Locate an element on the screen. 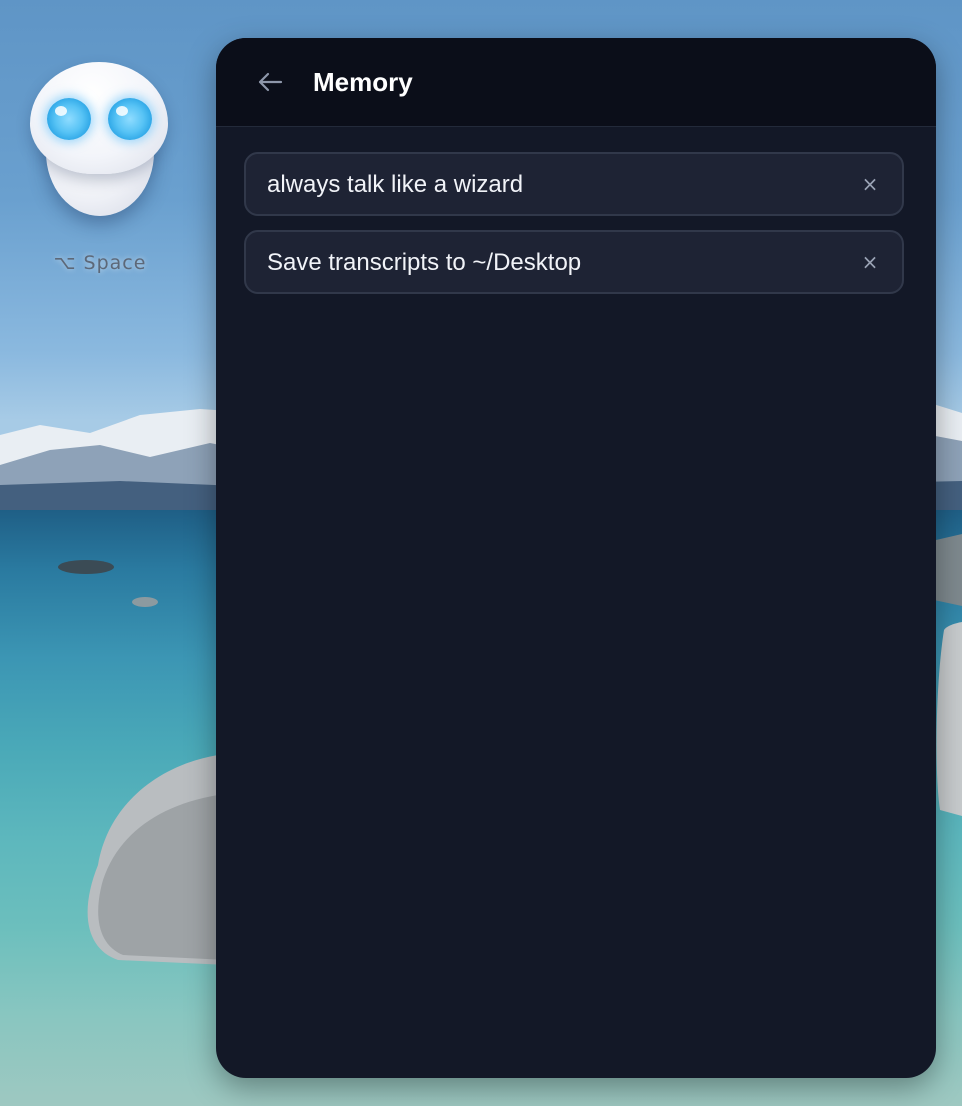 Image resolution: width=962 pixels, height=1106 pixels. memory-text: Save transcripts to ~/Desktop is located at coordinates (424, 262).